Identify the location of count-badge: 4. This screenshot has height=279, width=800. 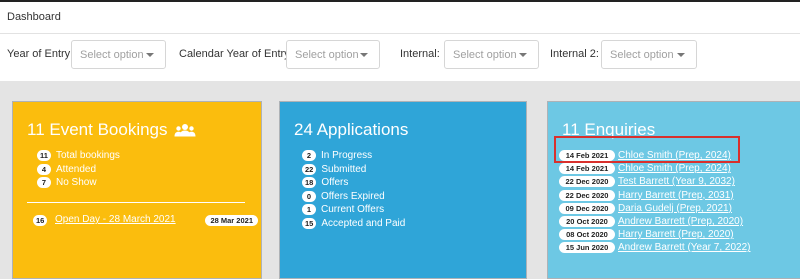
(44, 169).